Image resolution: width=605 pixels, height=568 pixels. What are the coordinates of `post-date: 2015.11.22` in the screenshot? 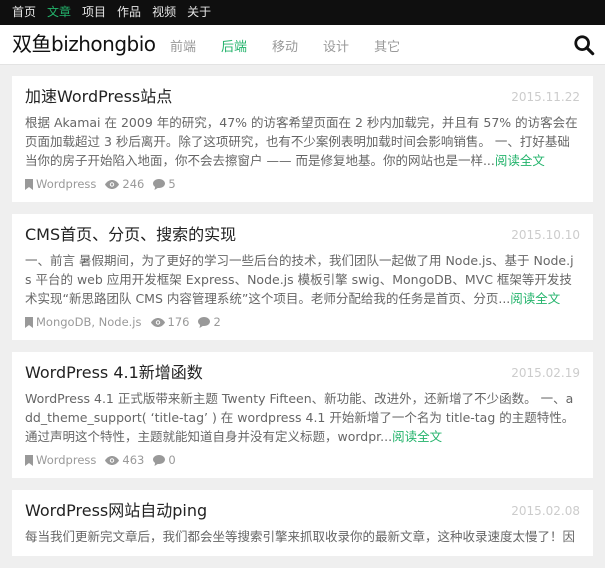 It's located at (545, 97).